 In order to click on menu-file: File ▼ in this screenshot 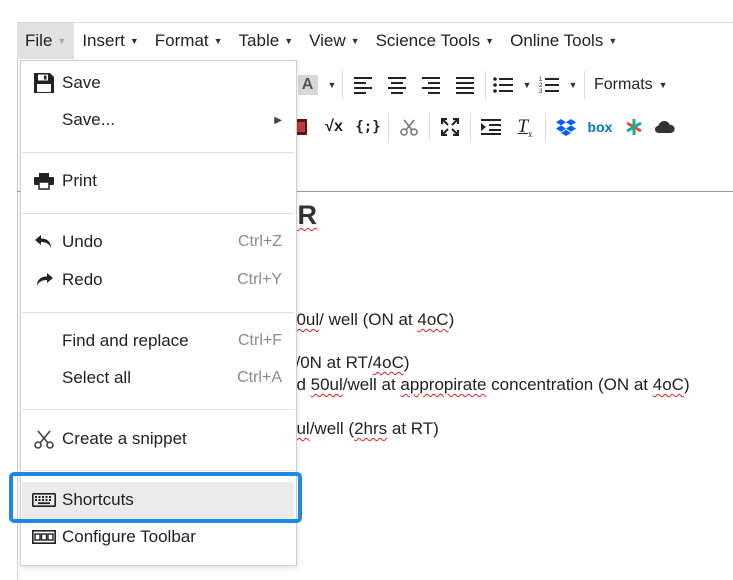, I will do `click(46, 41)`.